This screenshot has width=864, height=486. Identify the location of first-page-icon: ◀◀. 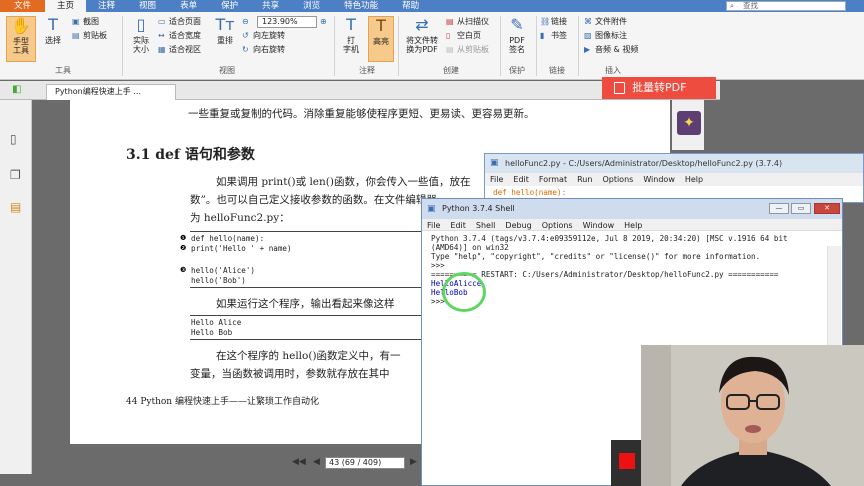
(299, 462).